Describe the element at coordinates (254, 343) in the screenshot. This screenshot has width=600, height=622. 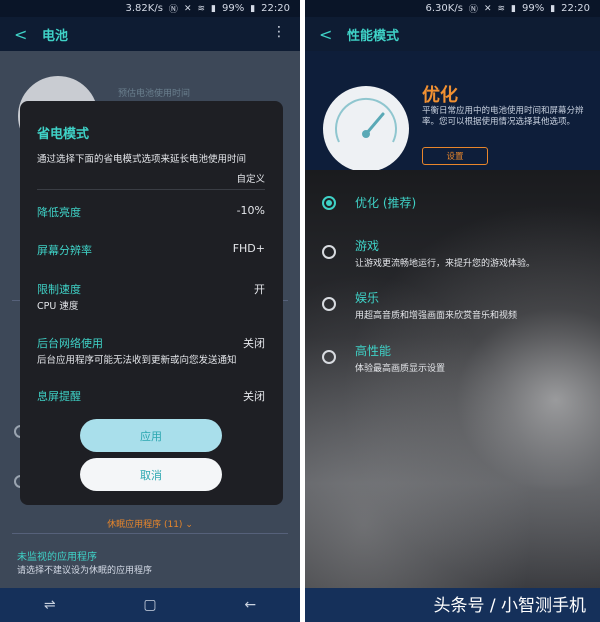
I see `row-background-network-value: 关闭` at that location.